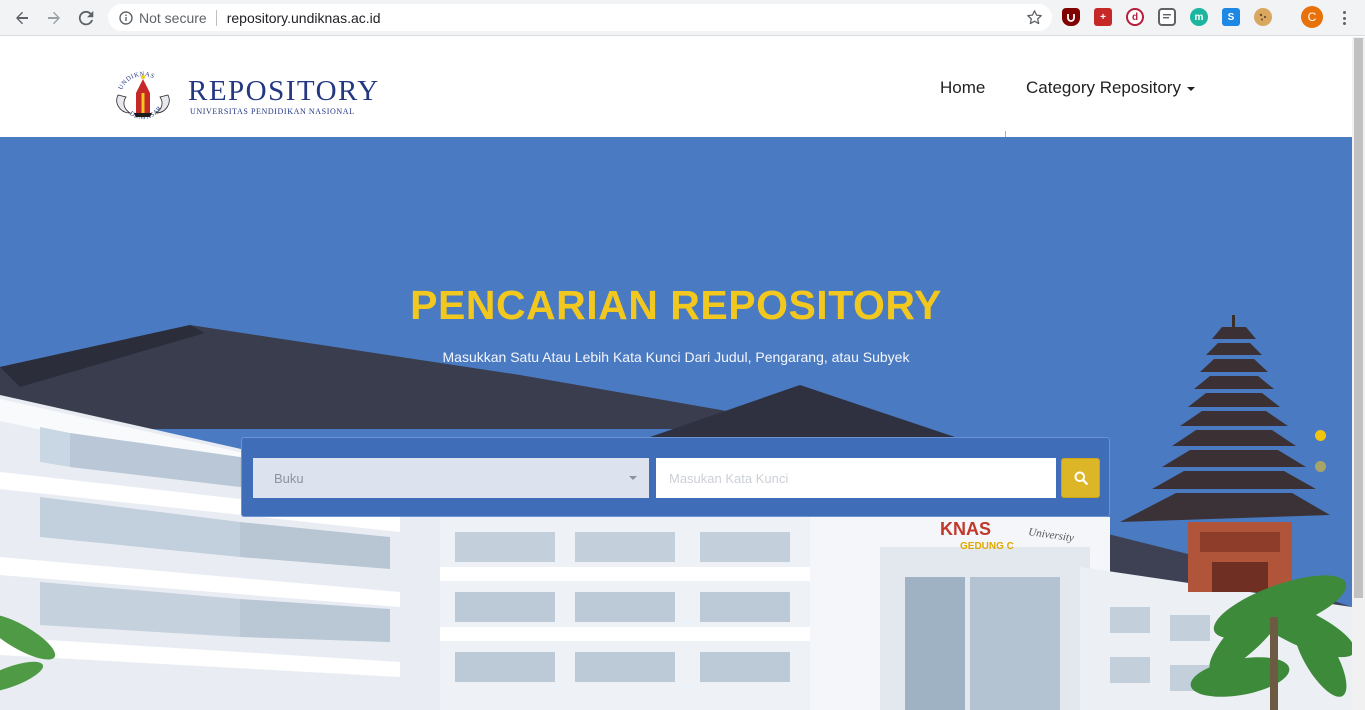 The image size is (1365, 710). I want to click on forward-button, so click(54, 18).